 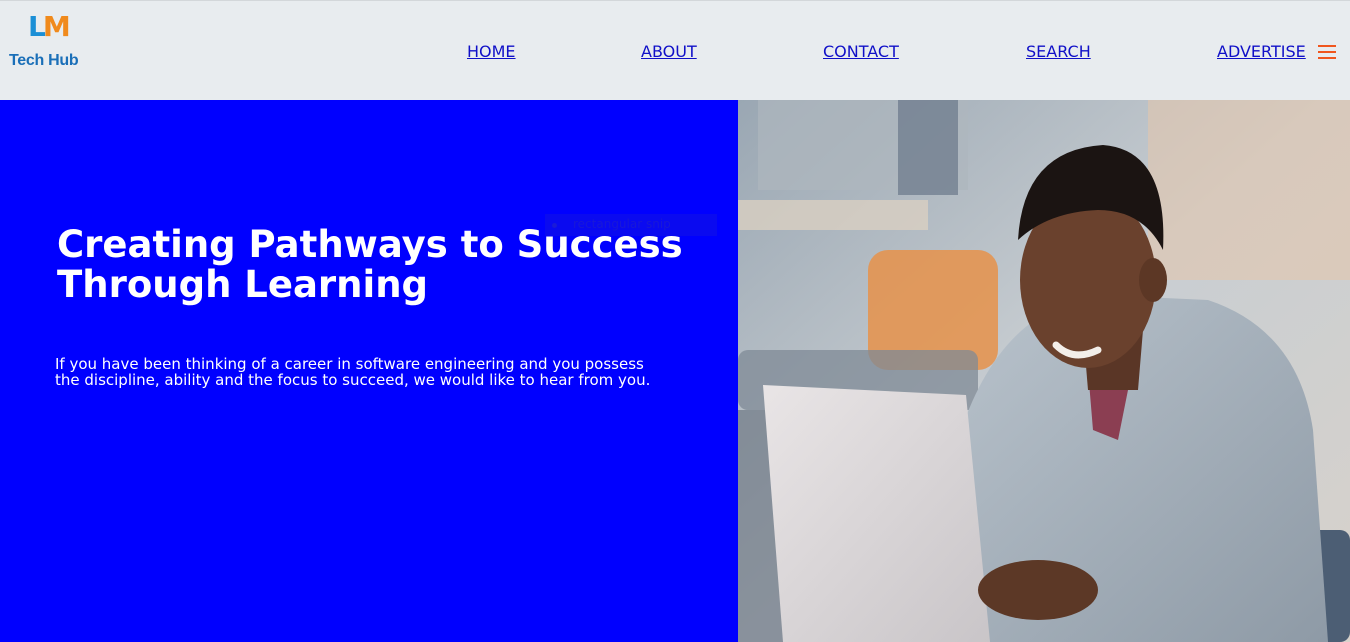 I want to click on hamburger-menu-icon, so click(x=1327, y=52).